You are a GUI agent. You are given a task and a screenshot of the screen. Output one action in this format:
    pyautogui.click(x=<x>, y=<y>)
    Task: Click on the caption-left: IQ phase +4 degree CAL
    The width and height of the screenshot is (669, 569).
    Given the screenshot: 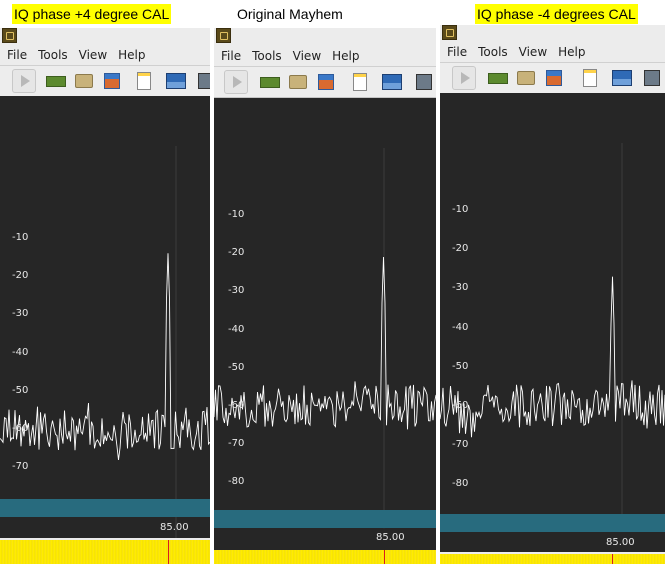 What is the action you would take?
    pyautogui.click(x=92, y=14)
    